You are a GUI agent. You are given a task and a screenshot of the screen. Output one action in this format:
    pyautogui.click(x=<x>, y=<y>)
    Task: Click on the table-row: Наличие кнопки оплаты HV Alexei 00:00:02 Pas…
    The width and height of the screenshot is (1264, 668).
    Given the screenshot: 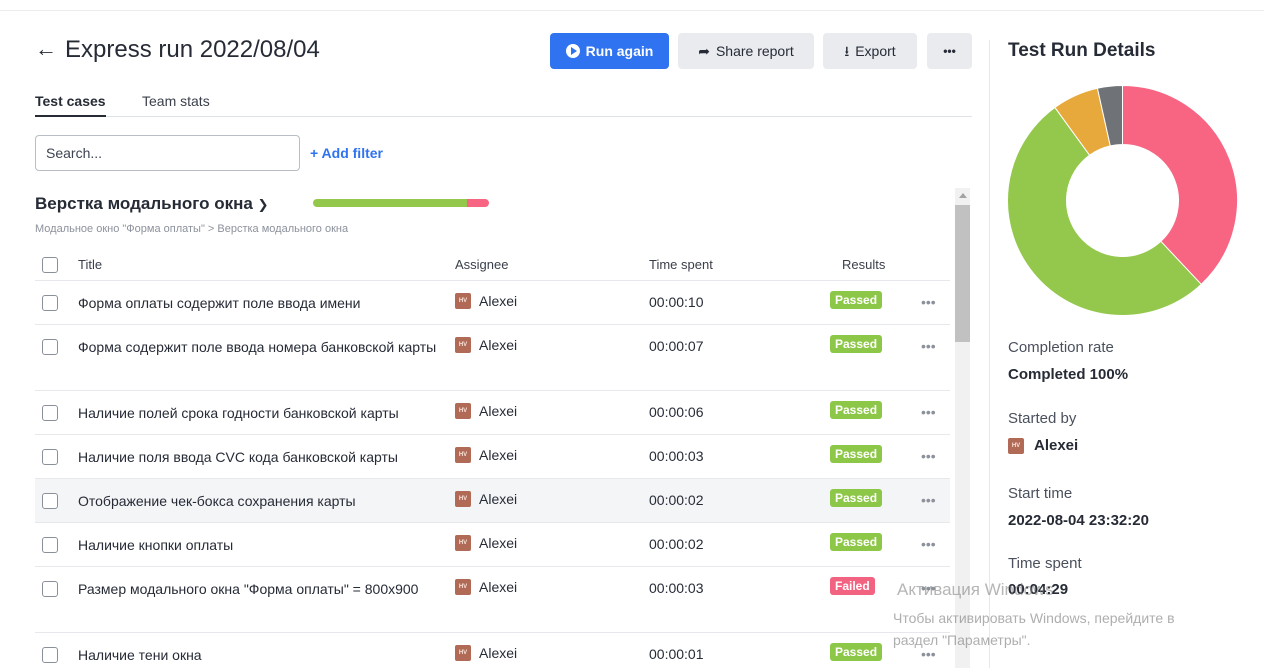 What is the action you would take?
    pyautogui.click(x=492, y=544)
    